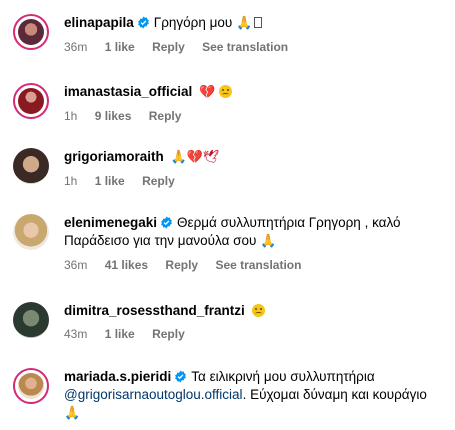  What do you see at coordinates (114, 156) in the screenshot?
I see `comment-username: grigoriamoraith` at bounding box center [114, 156].